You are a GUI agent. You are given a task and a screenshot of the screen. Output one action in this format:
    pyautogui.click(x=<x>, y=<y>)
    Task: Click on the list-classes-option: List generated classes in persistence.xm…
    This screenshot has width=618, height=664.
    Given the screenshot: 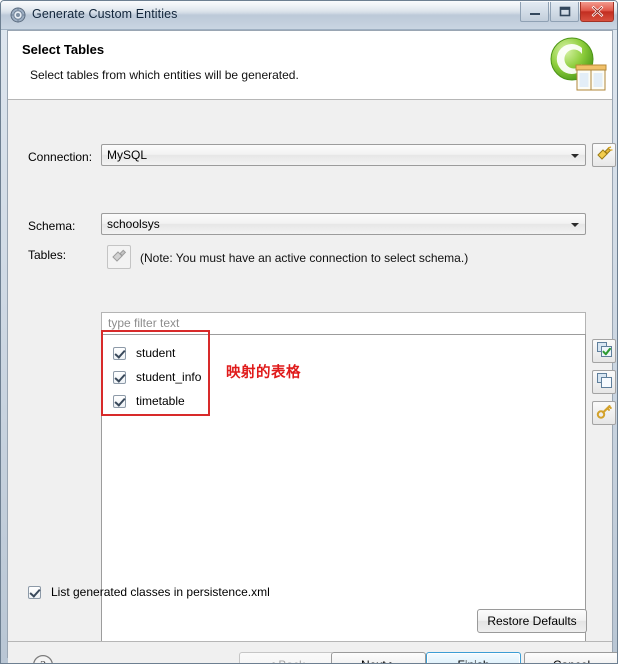 What is the action you would take?
    pyautogui.click(x=149, y=592)
    